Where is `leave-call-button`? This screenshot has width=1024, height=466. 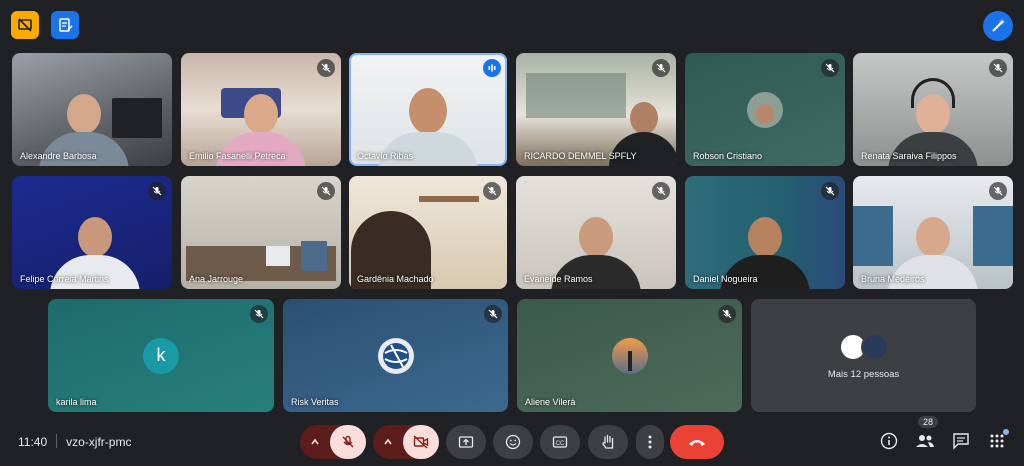
leave-call-button is located at coordinates (697, 442).